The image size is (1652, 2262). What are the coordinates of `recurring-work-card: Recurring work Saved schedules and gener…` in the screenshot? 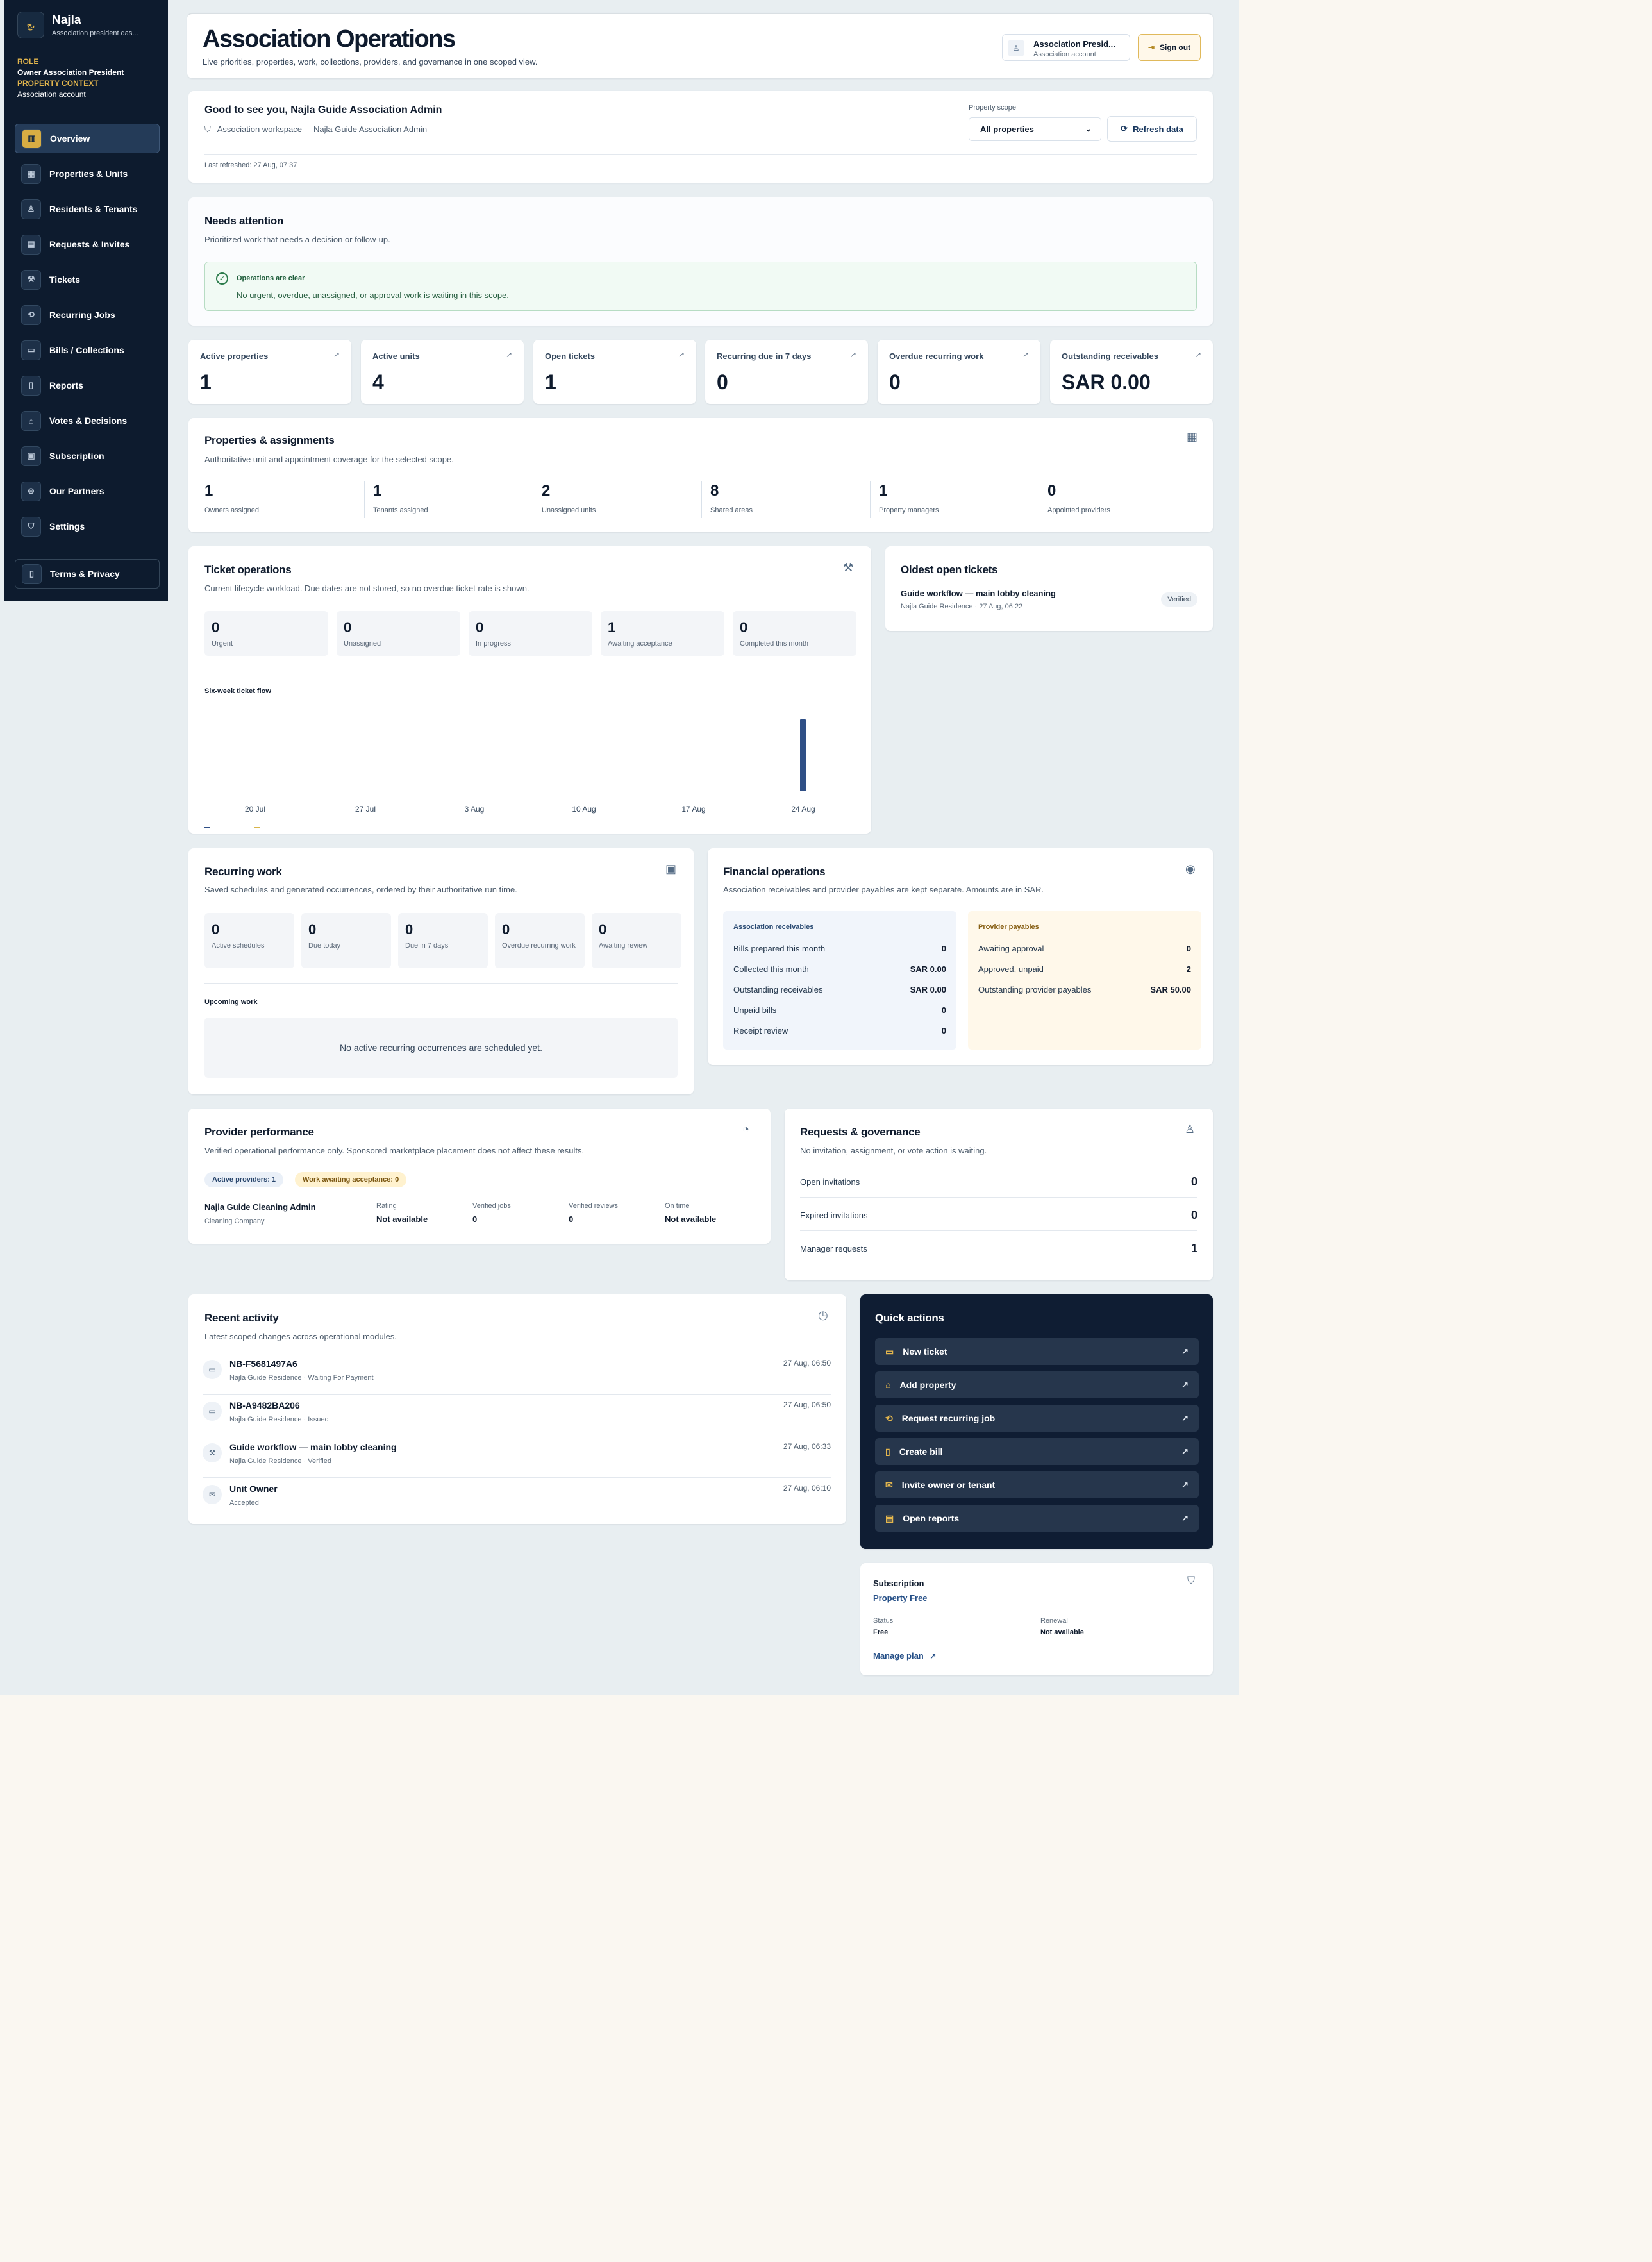 It's located at (441, 971).